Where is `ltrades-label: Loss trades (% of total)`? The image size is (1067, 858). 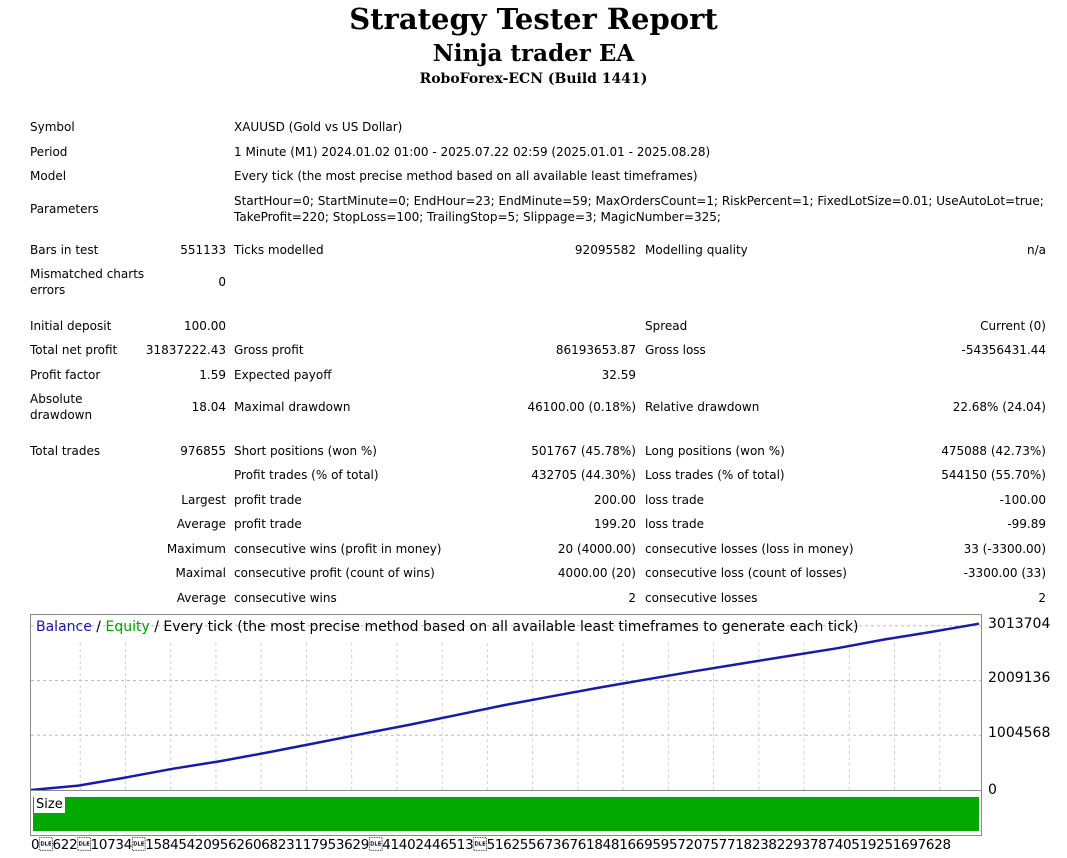
ltrades-label: Loss trades (% of total) is located at coordinates (715, 475).